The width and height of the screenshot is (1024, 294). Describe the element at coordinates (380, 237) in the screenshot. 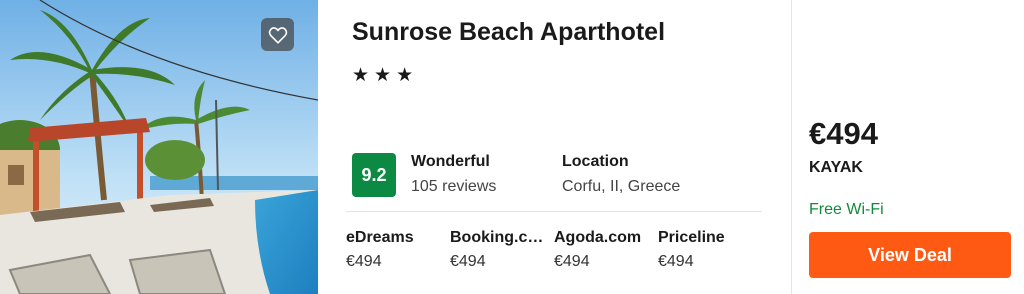

I see `provider-name: eDreams` at that location.